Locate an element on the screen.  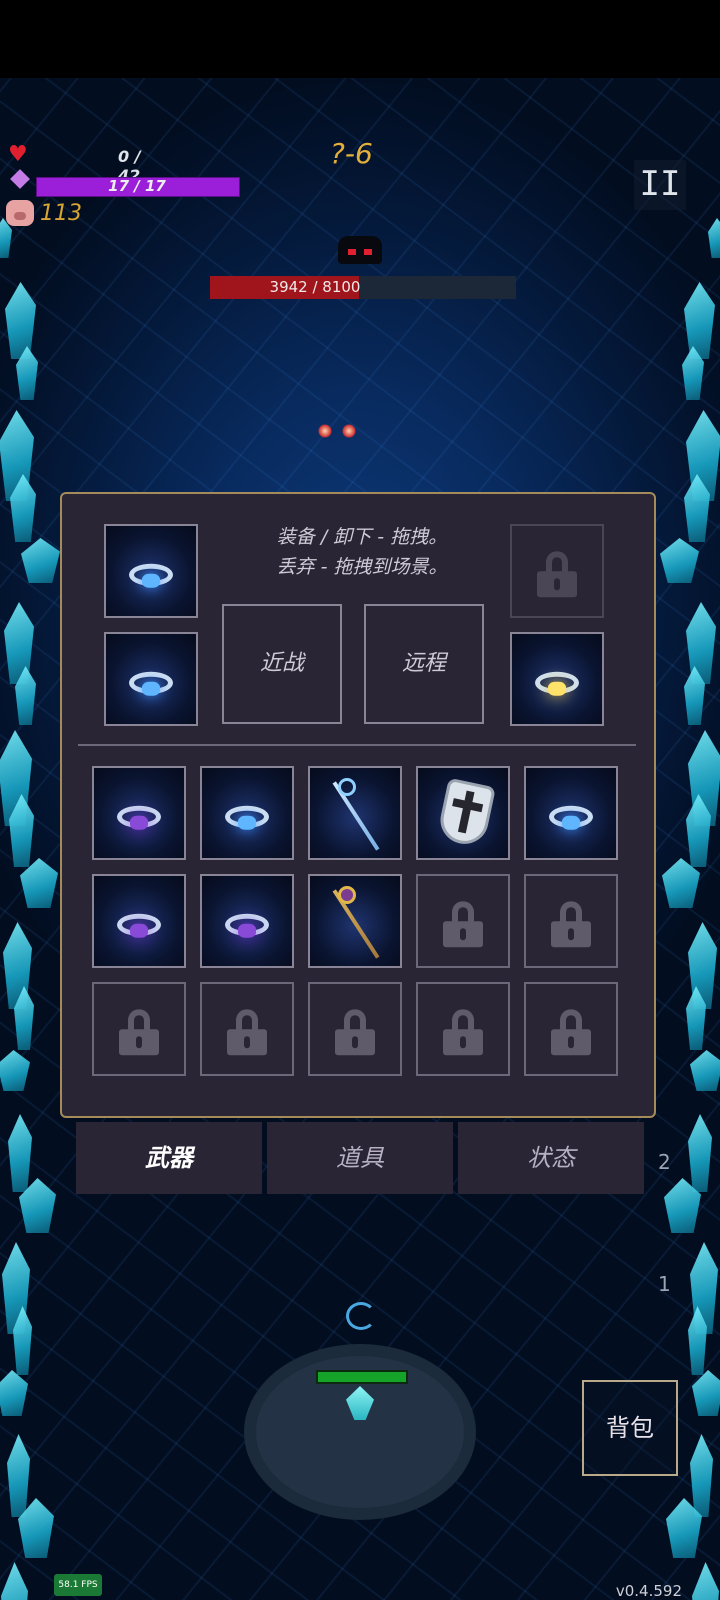
mp-value: 17 / 17 is located at coordinates (137, 186).